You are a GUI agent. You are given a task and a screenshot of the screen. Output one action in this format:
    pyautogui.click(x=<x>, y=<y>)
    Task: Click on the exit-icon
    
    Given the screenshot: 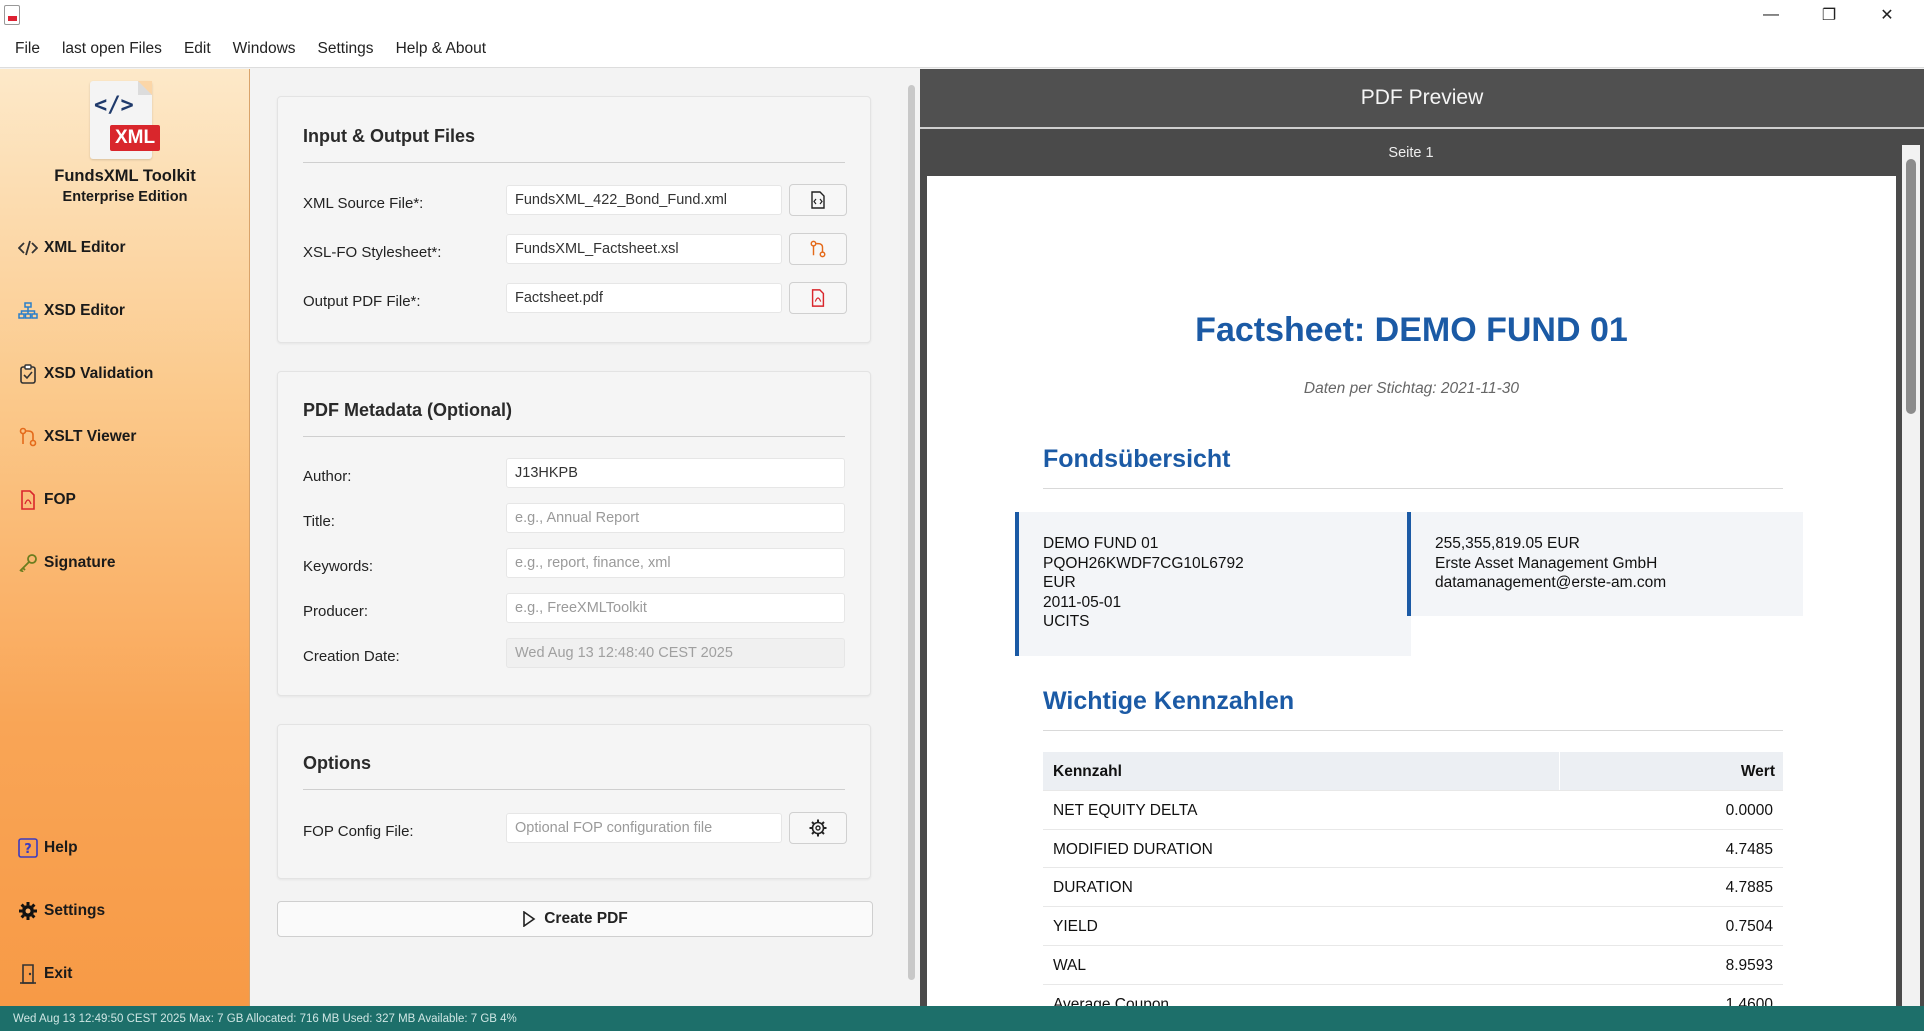 What is the action you would take?
    pyautogui.click(x=28, y=974)
    